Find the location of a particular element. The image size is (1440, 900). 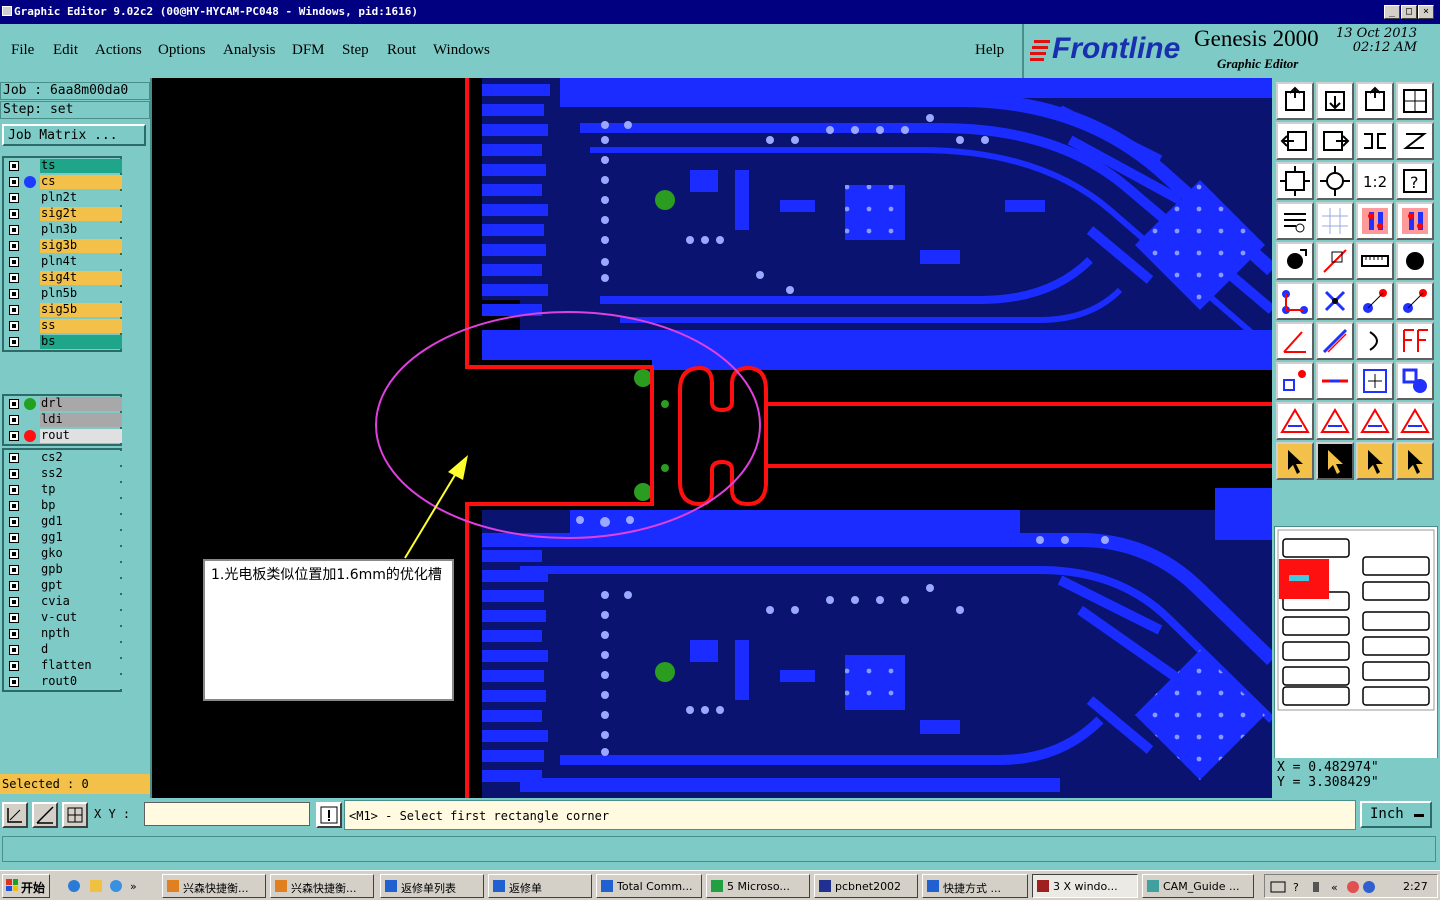

tool-button-pan-left is located at coordinates (1295, 141).